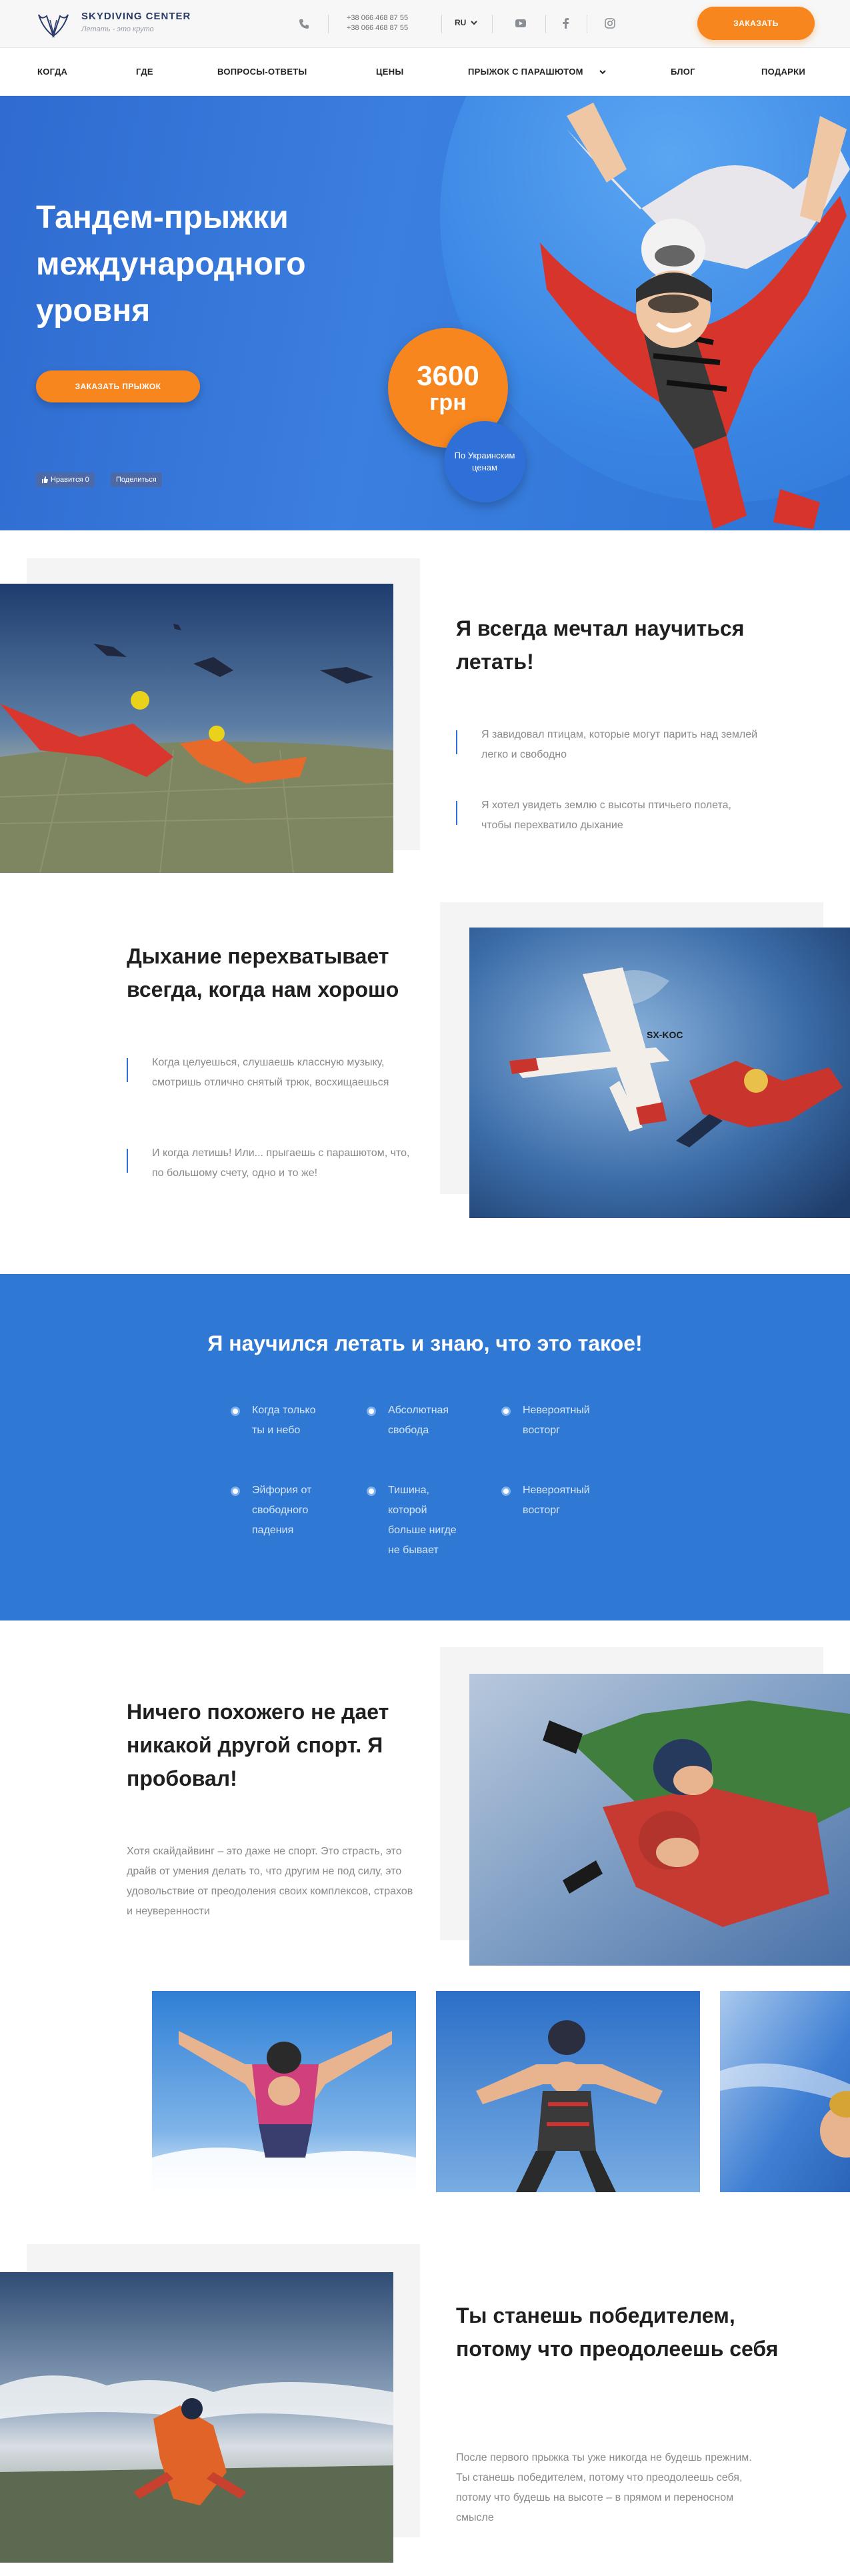 The width and height of the screenshot is (850, 2576). I want to click on instagram-icon, so click(610, 24).